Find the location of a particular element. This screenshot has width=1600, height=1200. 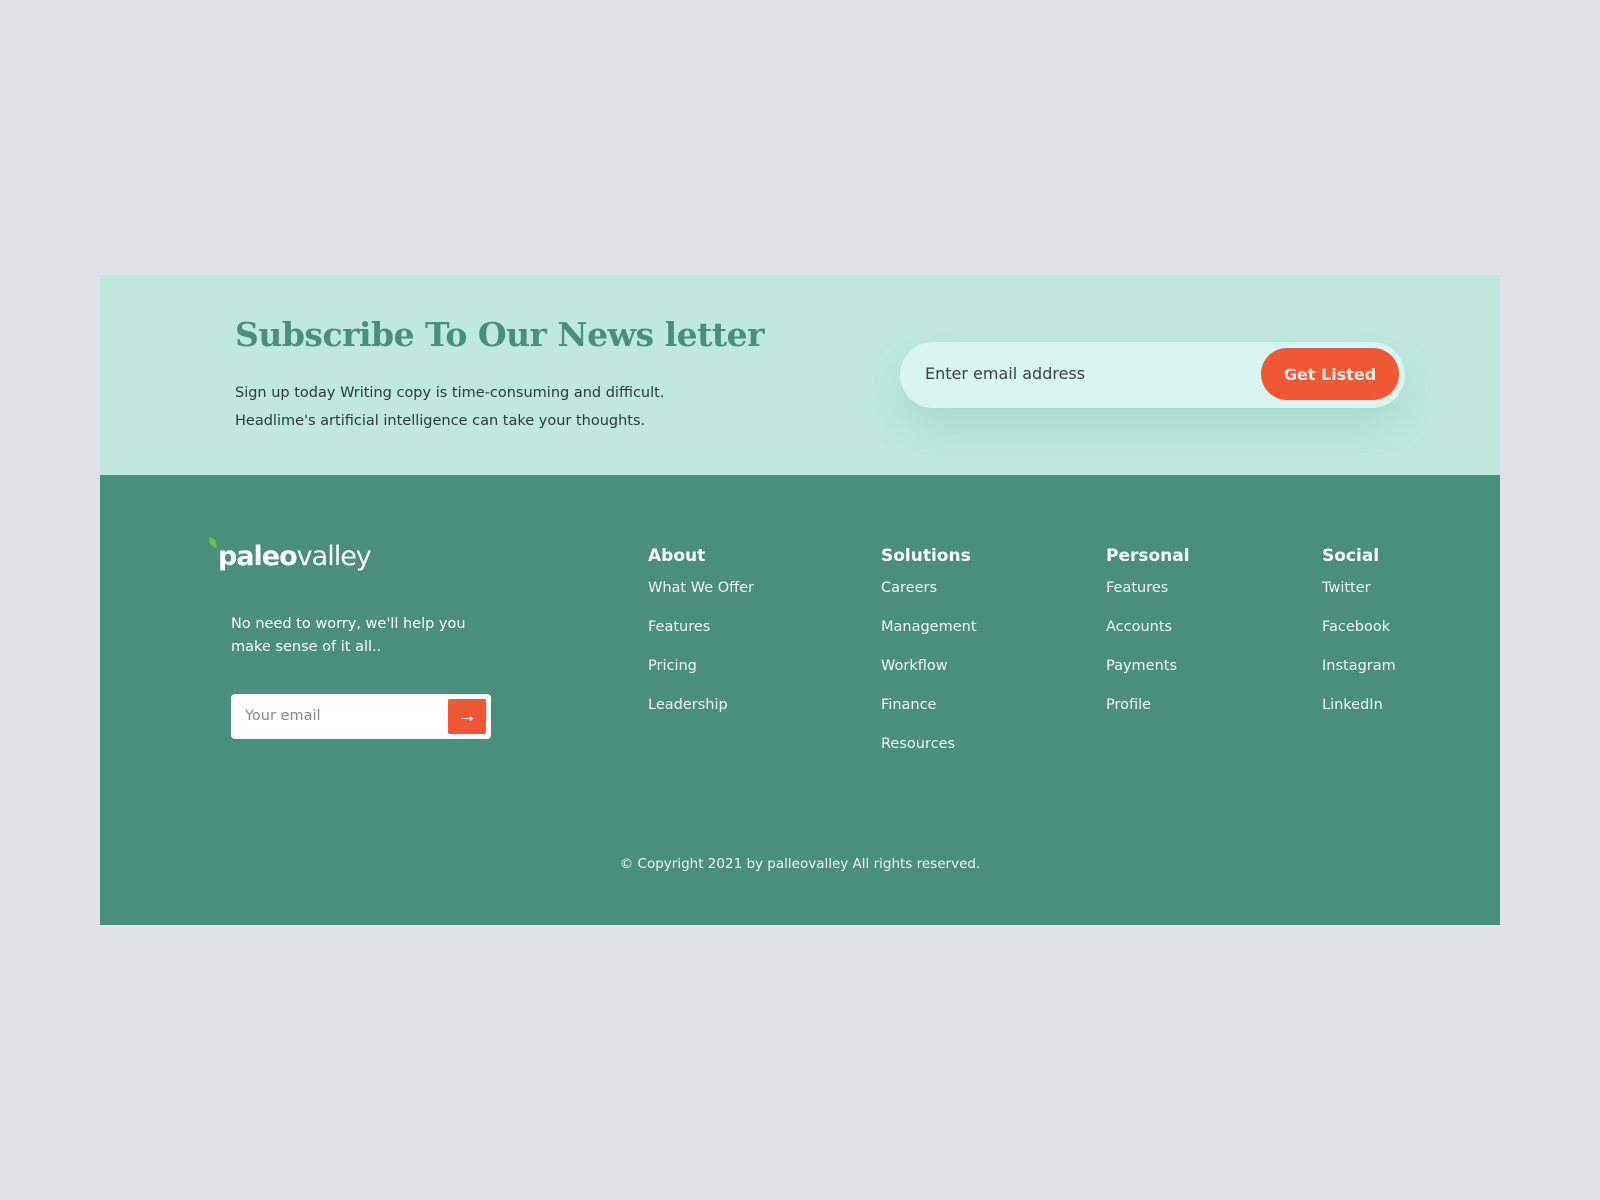

footer-link: Workflow is located at coordinates (929, 677).